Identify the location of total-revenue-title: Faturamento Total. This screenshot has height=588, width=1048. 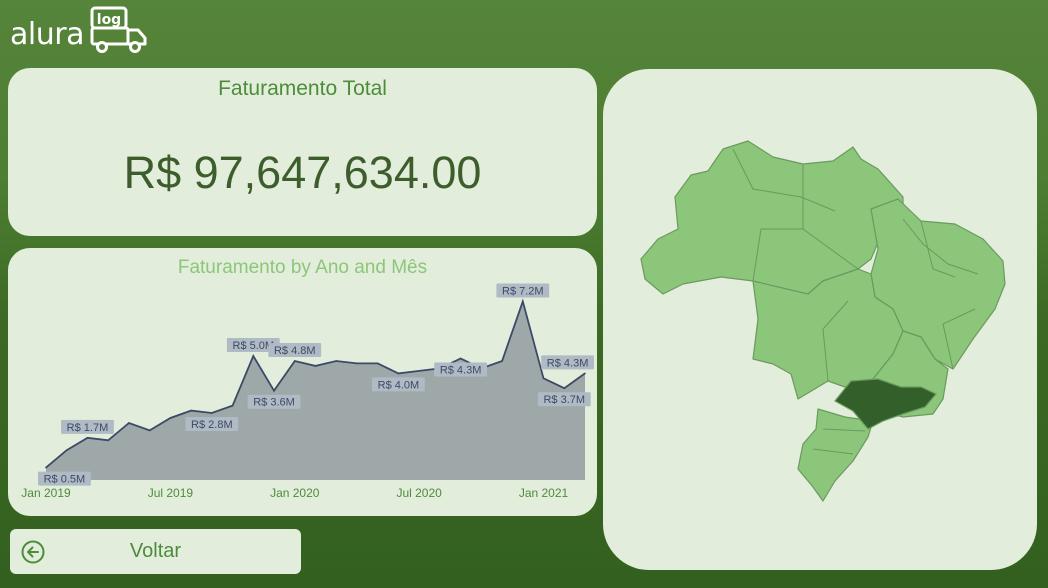
(302, 88).